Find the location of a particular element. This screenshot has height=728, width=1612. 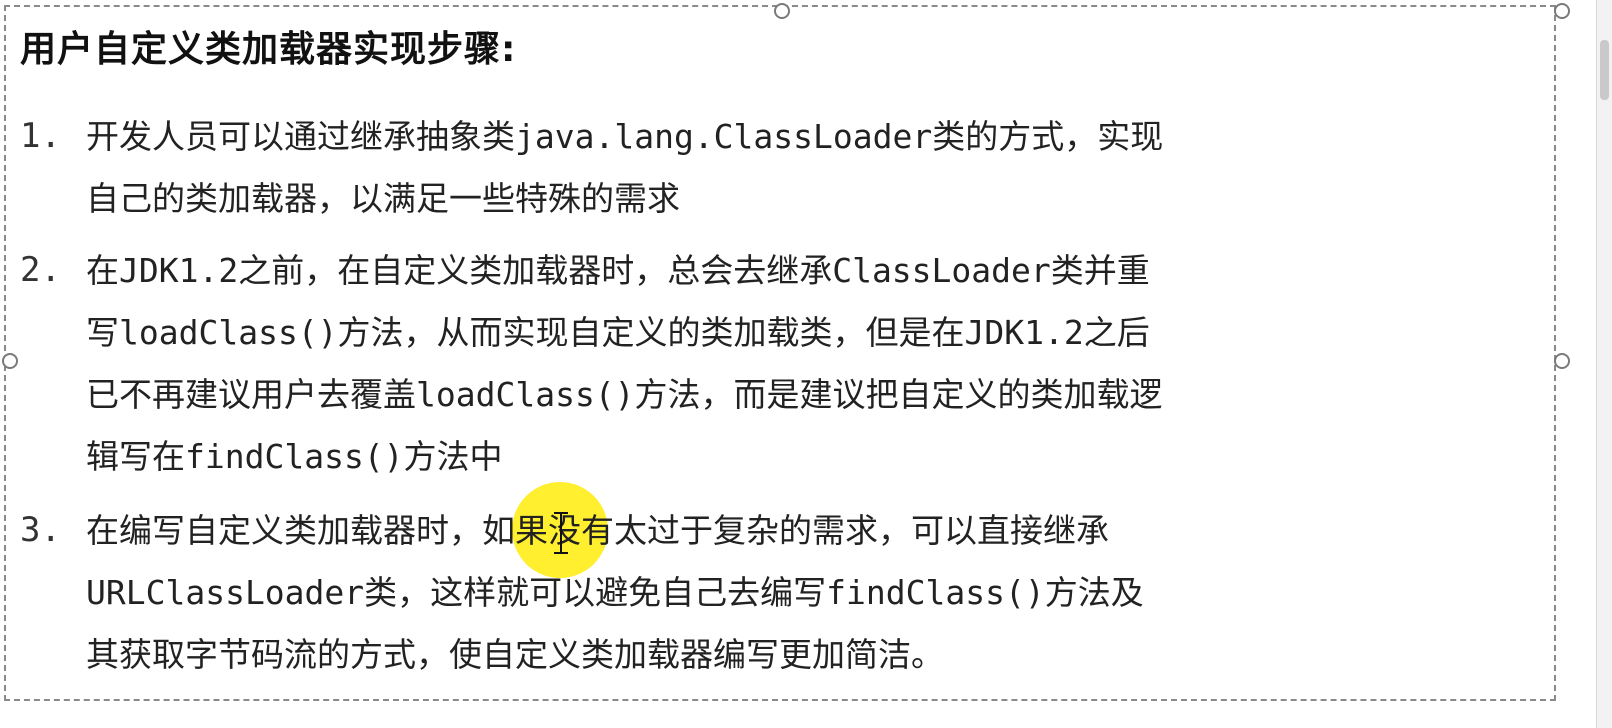

resize-handle-middle-right is located at coordinates (1562, 361).